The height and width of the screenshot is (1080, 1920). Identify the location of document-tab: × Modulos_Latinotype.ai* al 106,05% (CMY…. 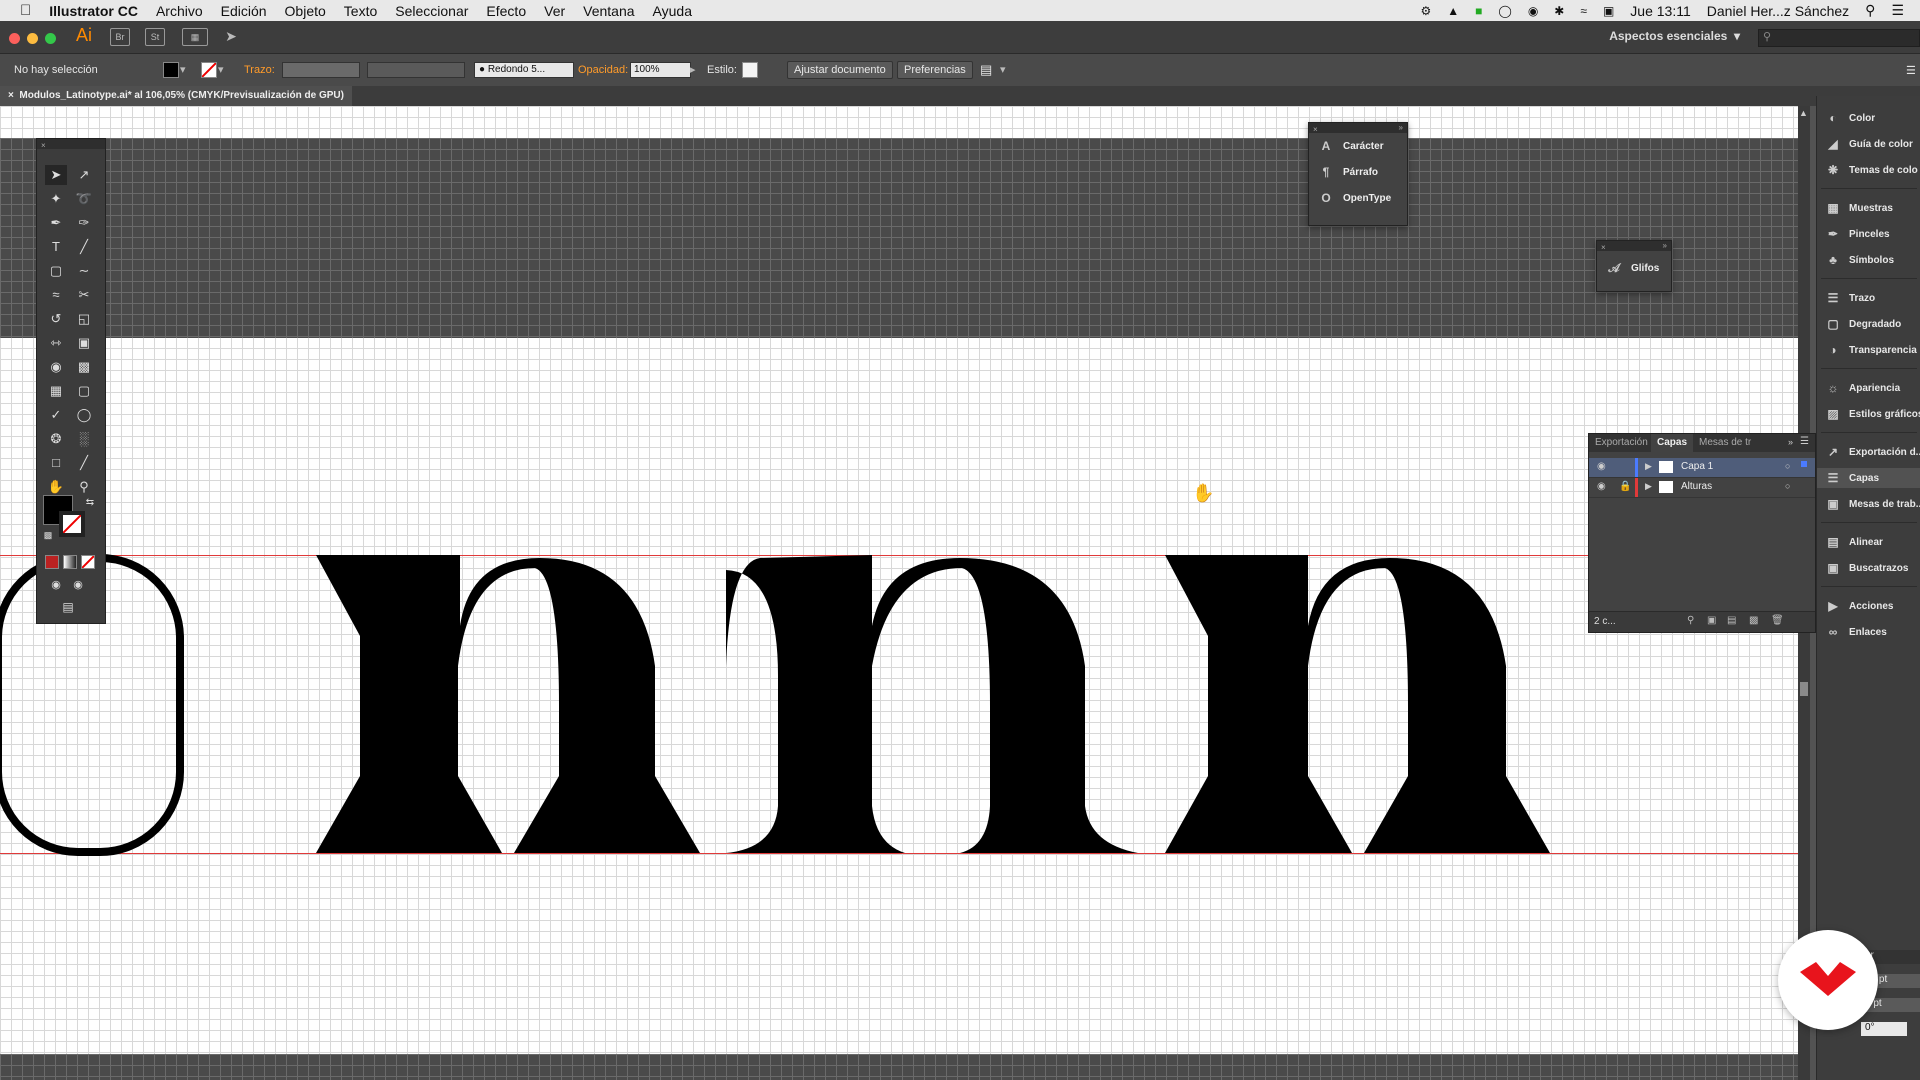
(176, 96).